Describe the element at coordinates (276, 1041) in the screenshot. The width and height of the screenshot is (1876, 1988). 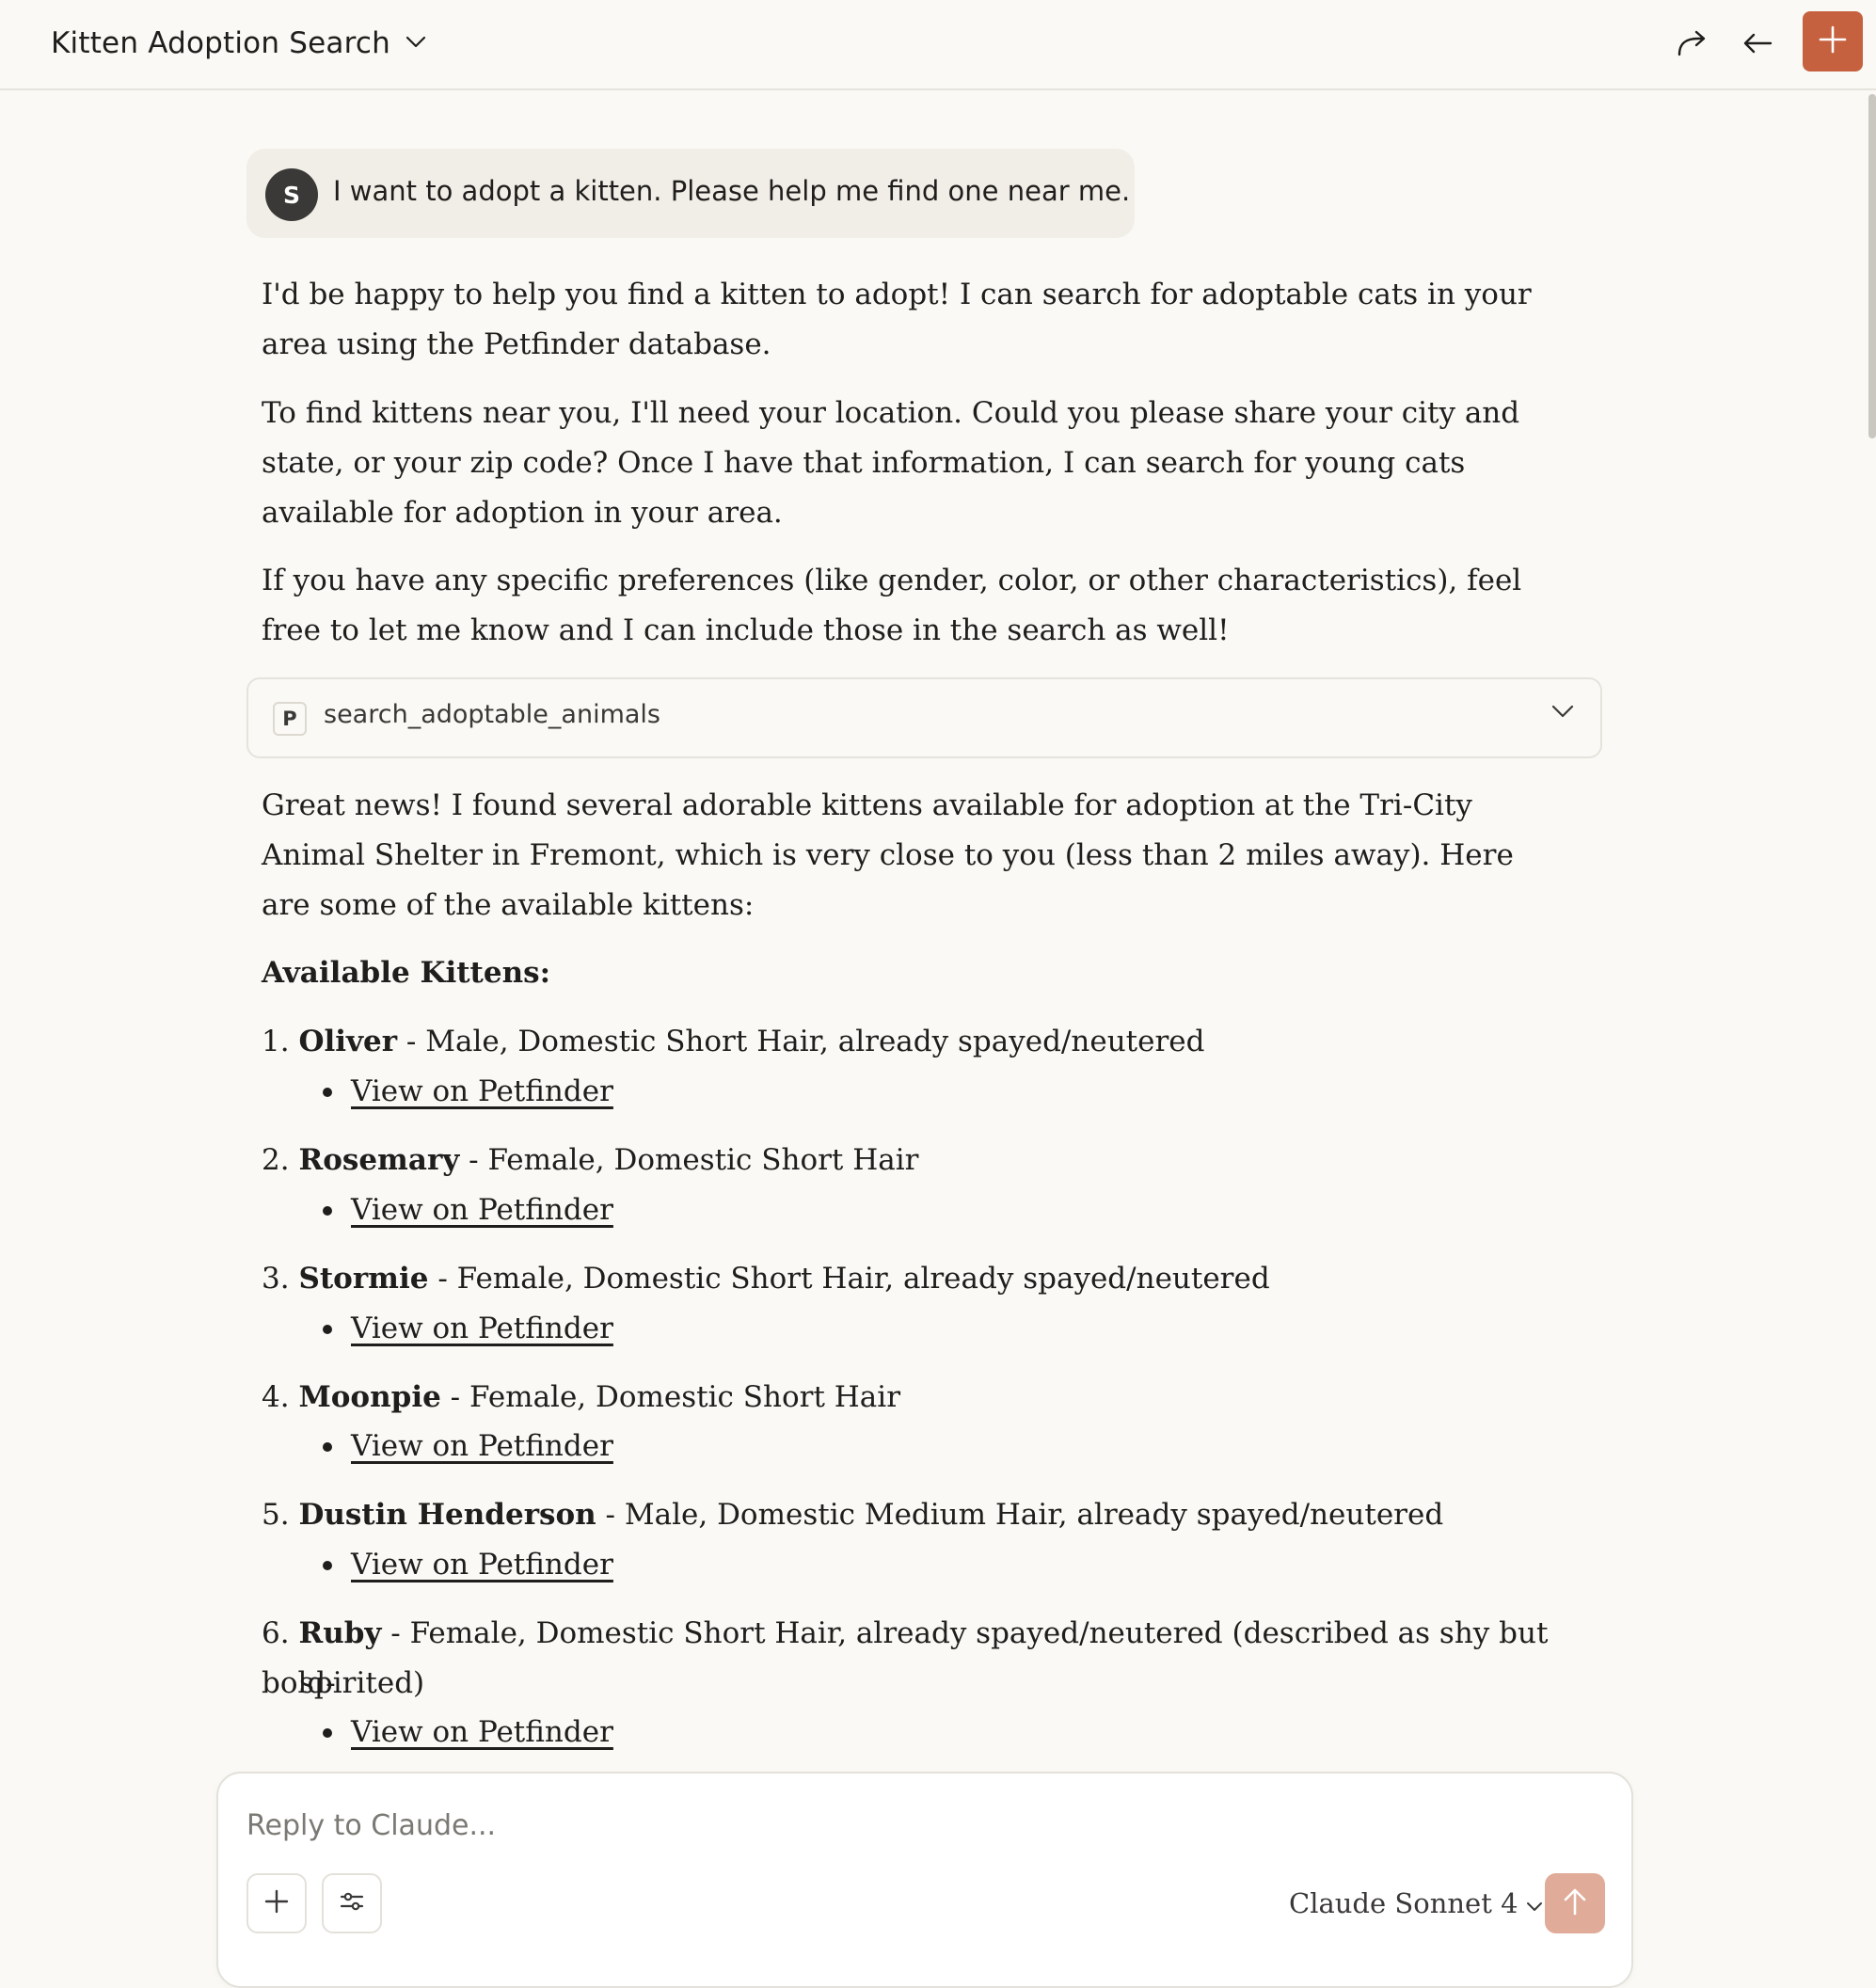
I see `list-number: 1.` at that location.